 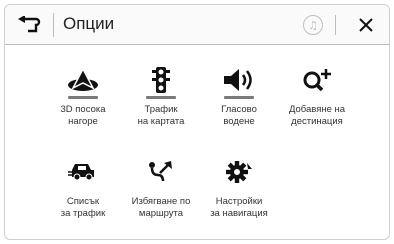 What do you see at coordinates (160, 171) in the screenshot?
I see `route-avoid-icon` at bounding box center [160, 171].